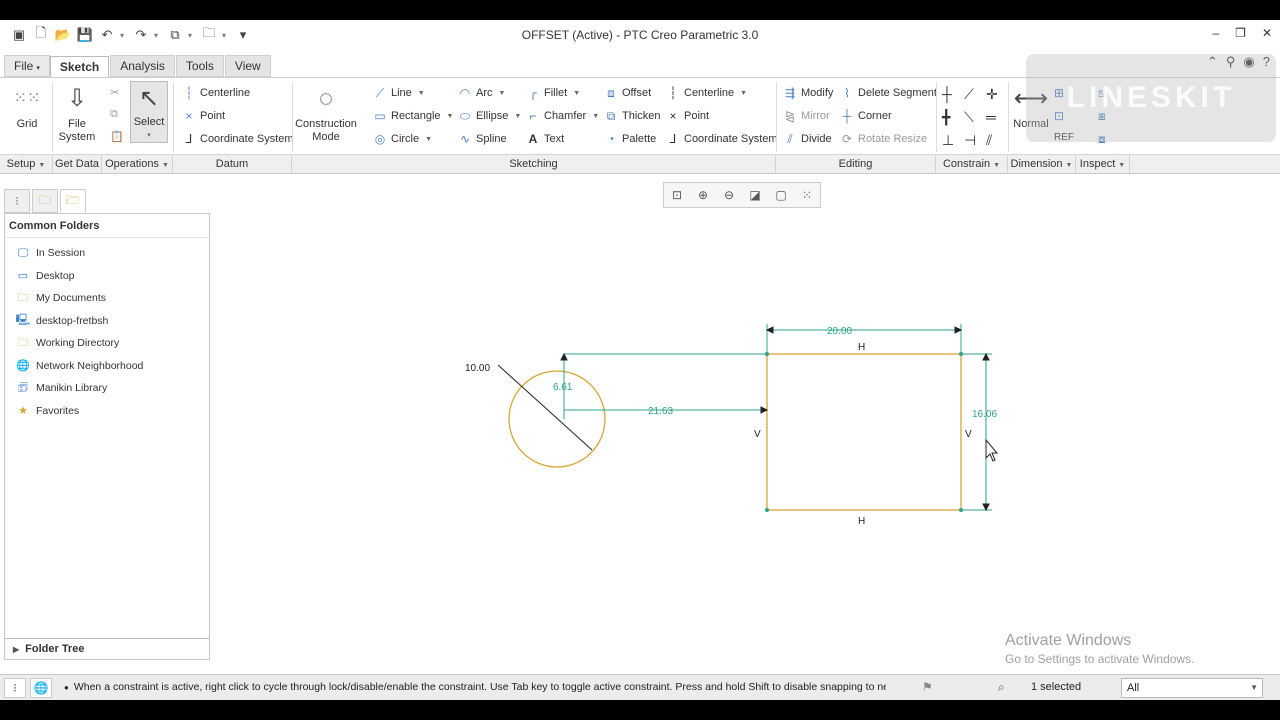 The width and height of the screenshot is (1280, 720). Describe the element at coordinates (203, 116) in the screenshot. I see `datum-point-button: × Point` at that location.